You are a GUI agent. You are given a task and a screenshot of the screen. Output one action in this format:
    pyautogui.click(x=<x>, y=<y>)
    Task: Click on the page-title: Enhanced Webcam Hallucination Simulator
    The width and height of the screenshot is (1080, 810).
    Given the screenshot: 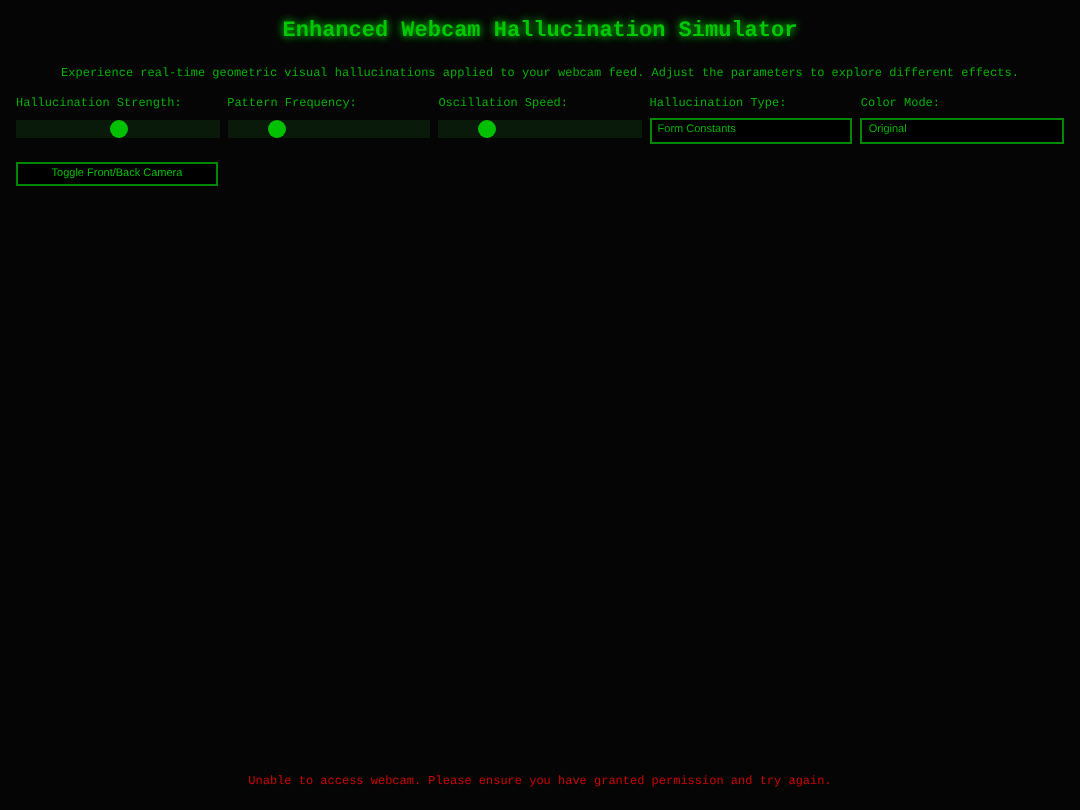 What is the action you would take?
    pyautogui.click(x=540, y=33)
    